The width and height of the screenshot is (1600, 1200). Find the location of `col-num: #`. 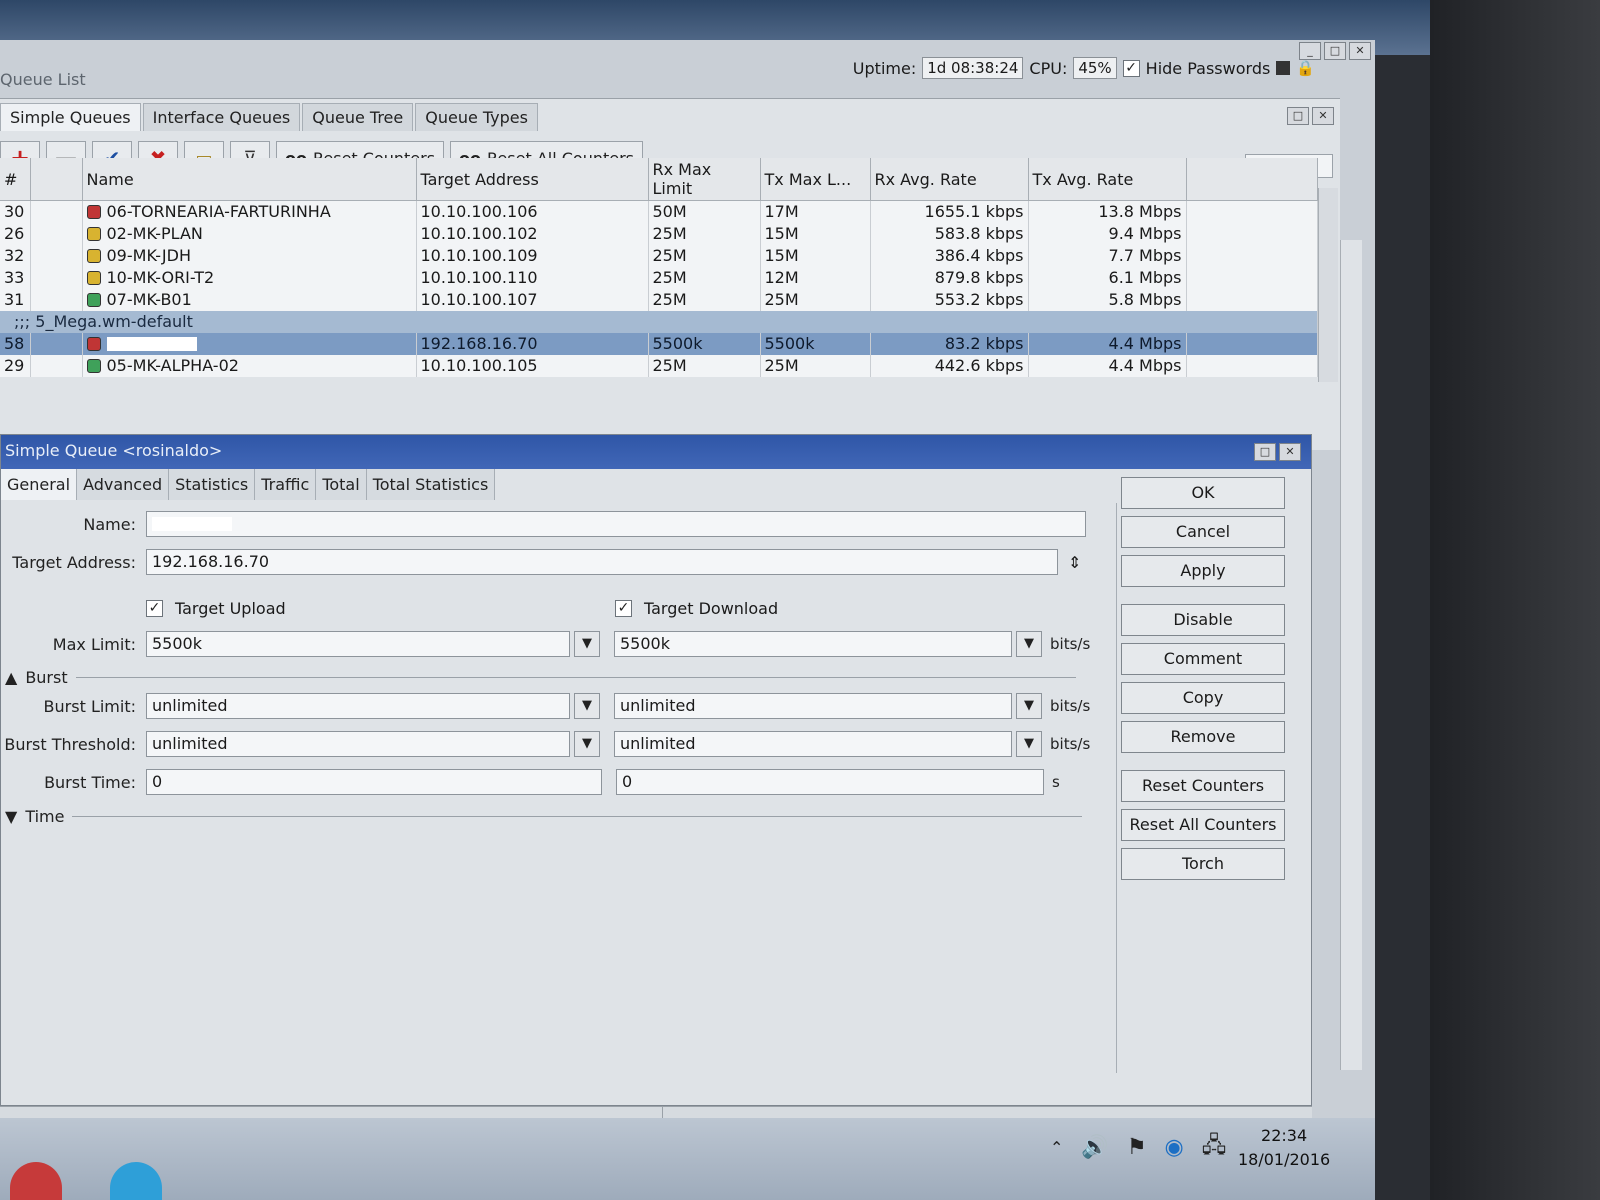

col-num: # is located at coordinates (15, 179).